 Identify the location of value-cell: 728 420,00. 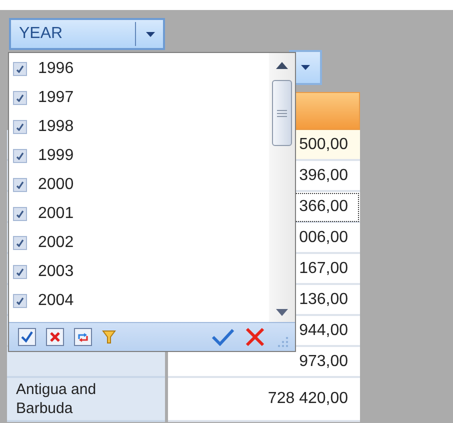
(264, 400).